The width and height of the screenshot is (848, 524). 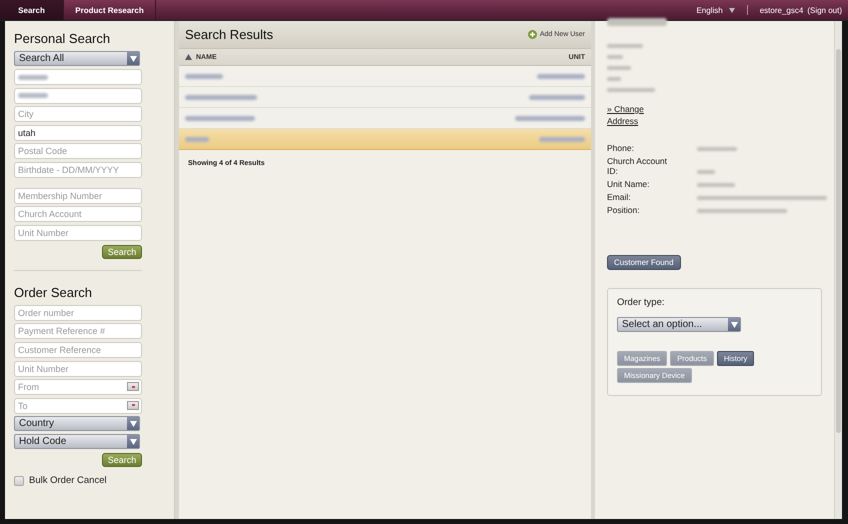 What do you see at coordinates (722, 10) in the screenshot?
I see `language-selector: English` at bounding box center [722, 10].